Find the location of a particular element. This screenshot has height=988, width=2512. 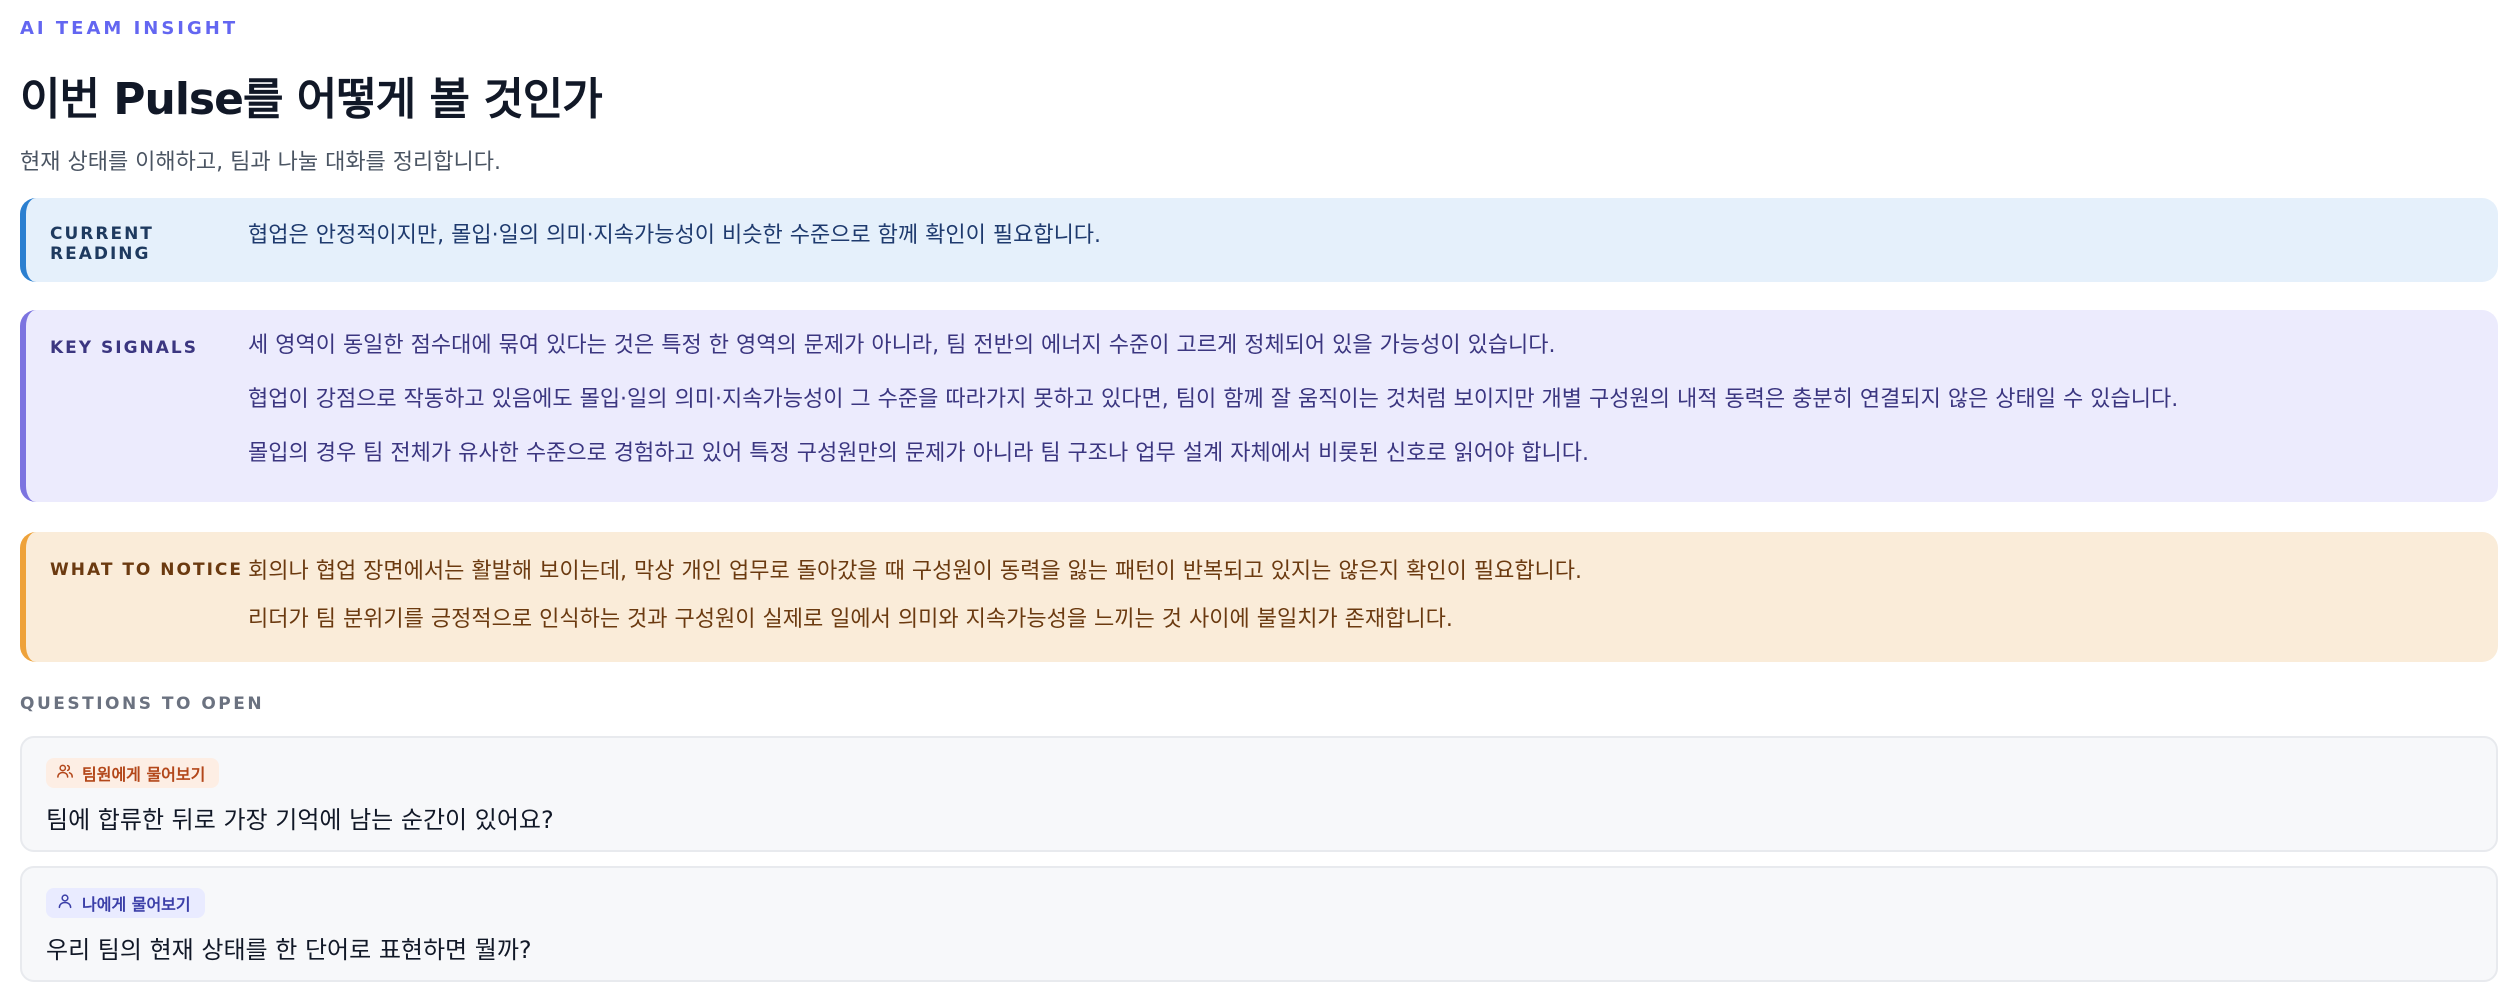

eyebrow-label: AI TEAM INSIGHT is located at coordinates (129, 28).